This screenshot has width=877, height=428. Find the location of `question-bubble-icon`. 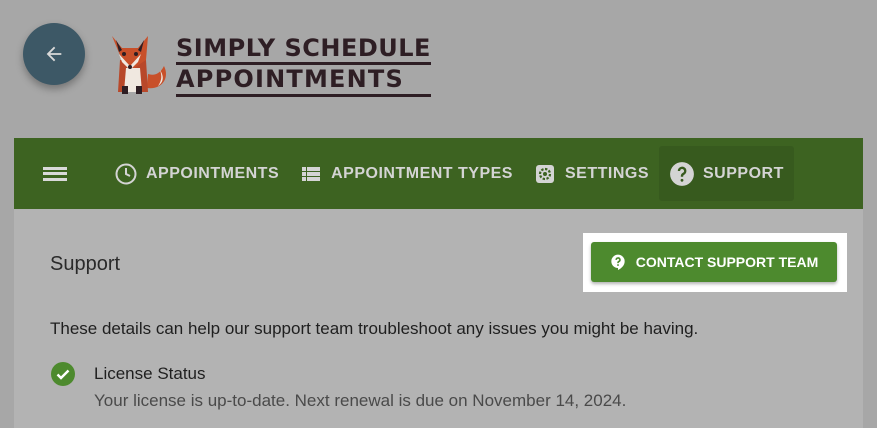

question-bubble-icon is located at coordinates (618, 262).